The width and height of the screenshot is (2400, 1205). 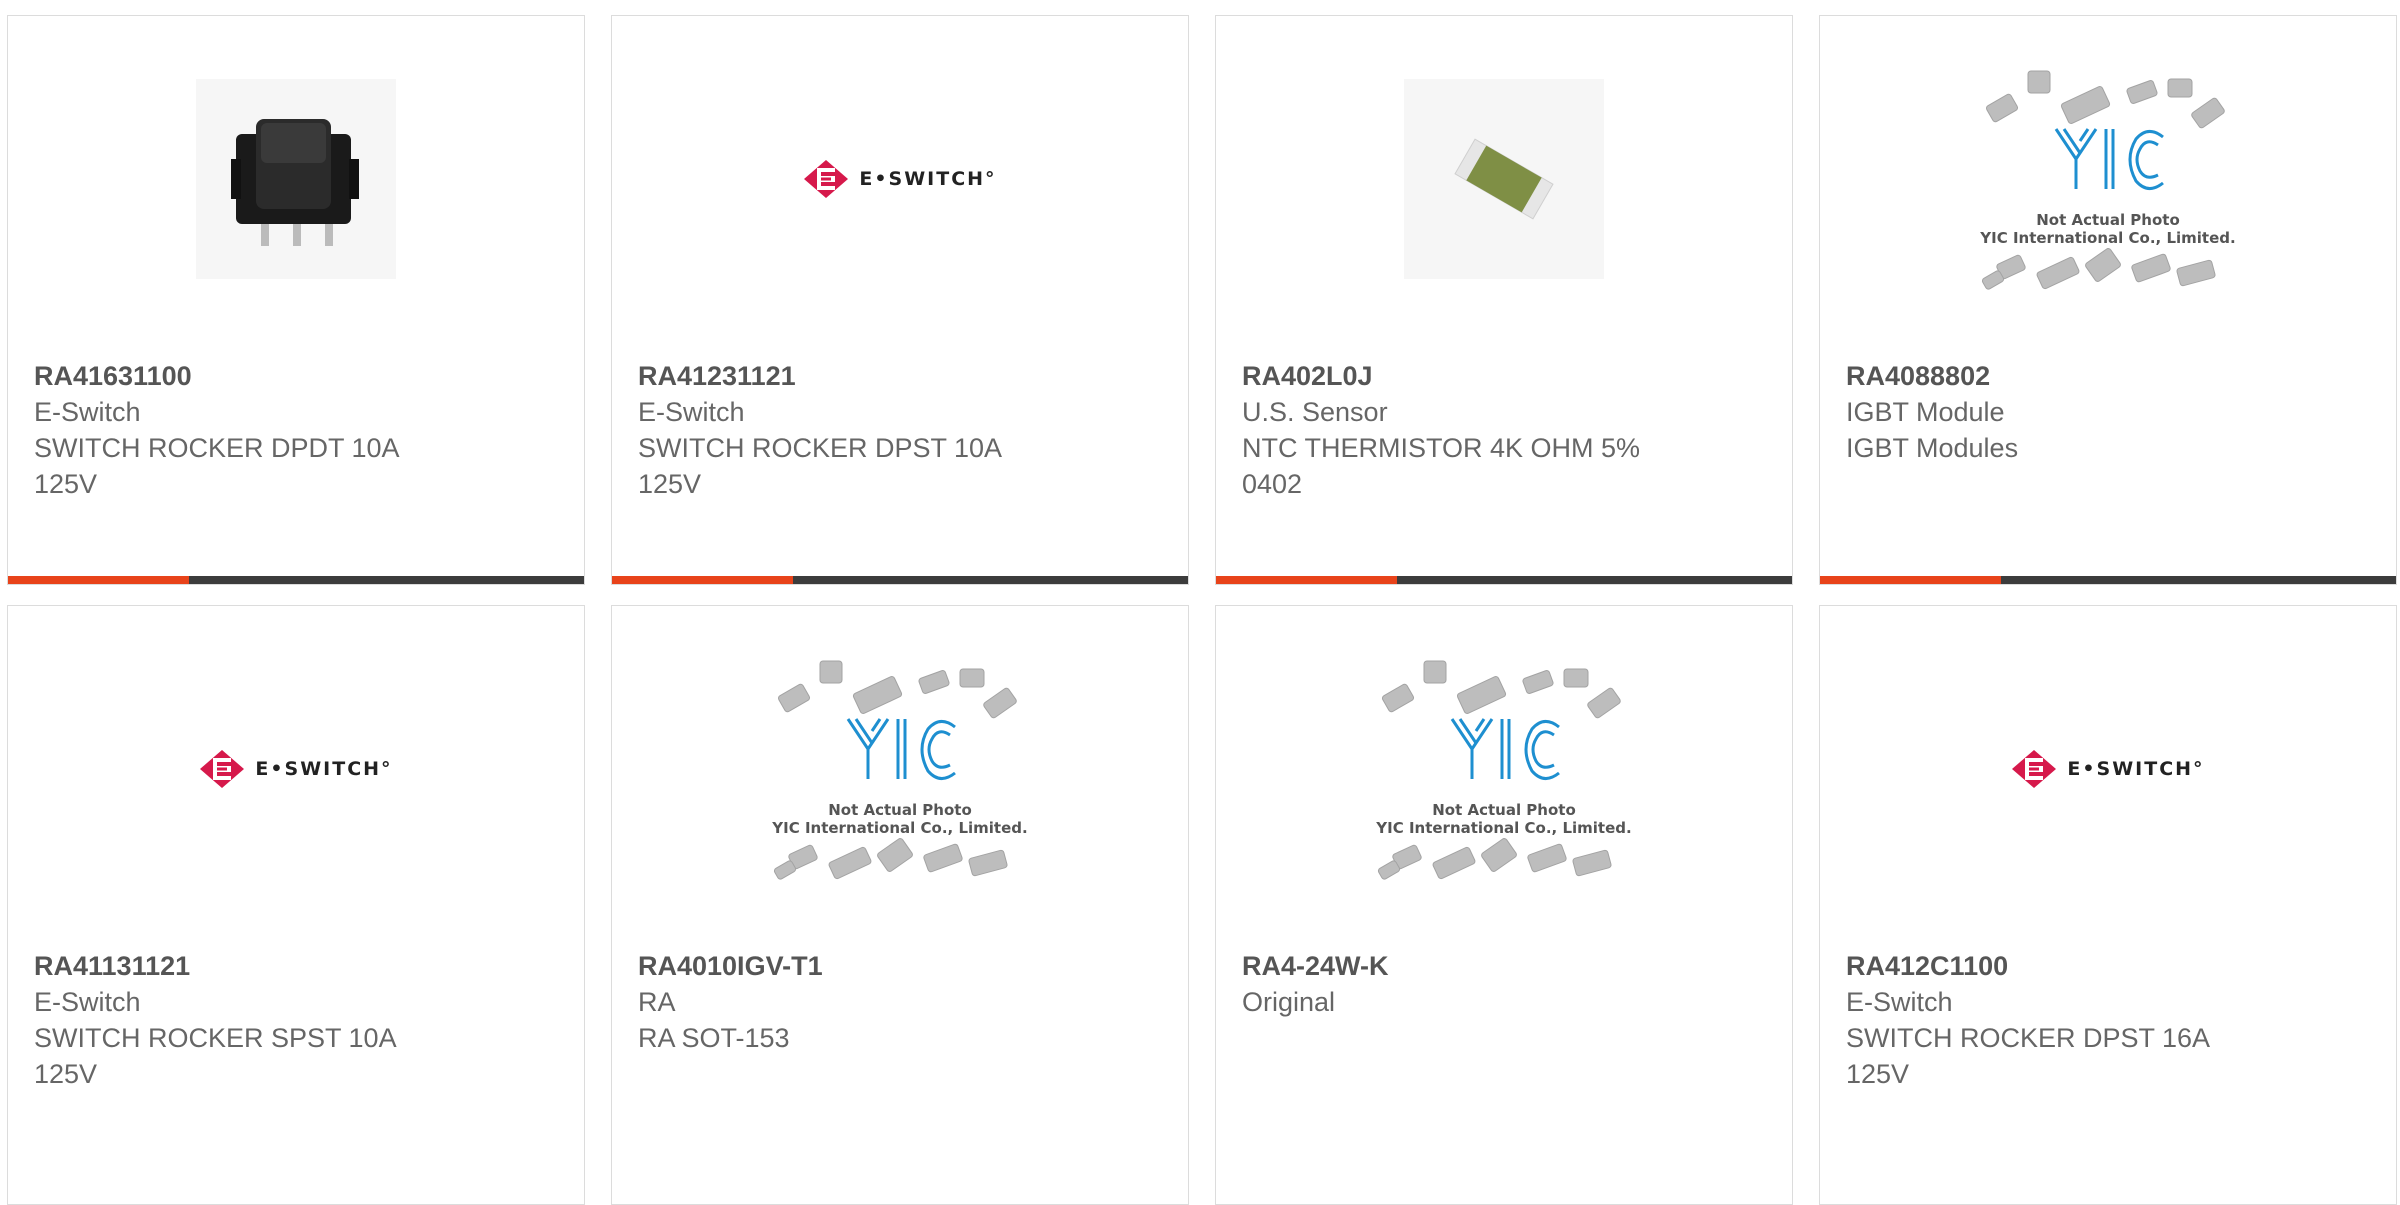 What do you see at coordinates (848, 1002) in the screenshot?
I see `product-info: RA4010IGV-T1 RA RA SOT-153` at bounding box center [848, 1002].